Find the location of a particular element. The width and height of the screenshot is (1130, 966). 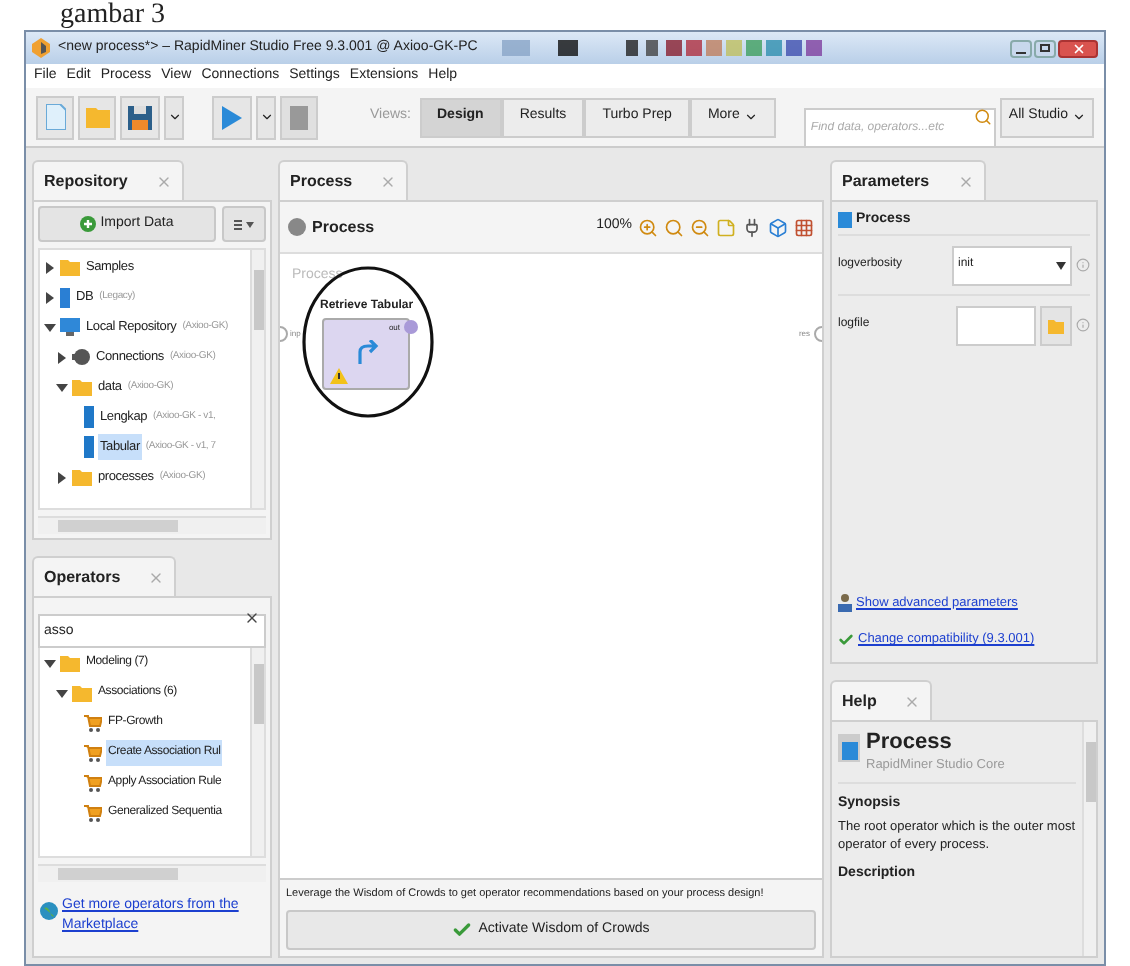

panel-tab: Process is located at coordinates (343, 180).